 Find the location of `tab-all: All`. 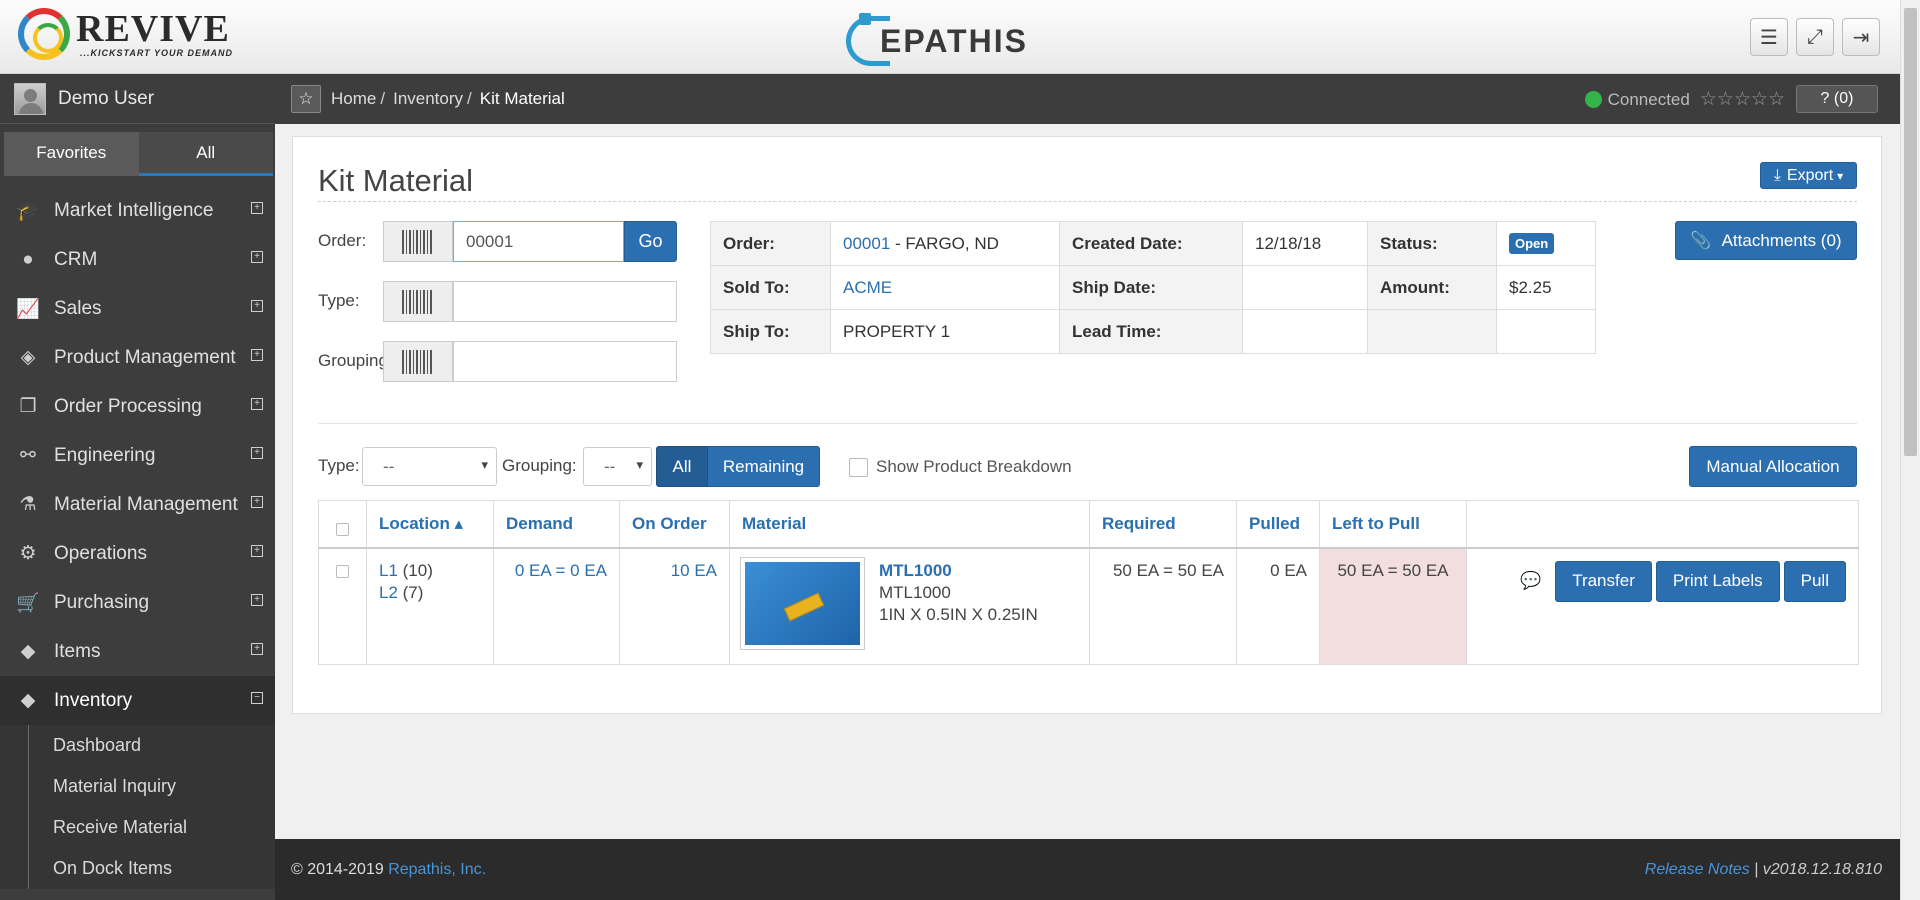

tab-all: All is located at coordinates (205, 154).